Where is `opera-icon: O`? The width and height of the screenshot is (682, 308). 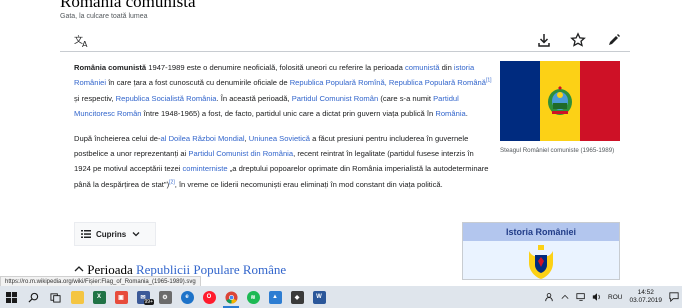 opera-icon: O is located at coordinates (209, 297).